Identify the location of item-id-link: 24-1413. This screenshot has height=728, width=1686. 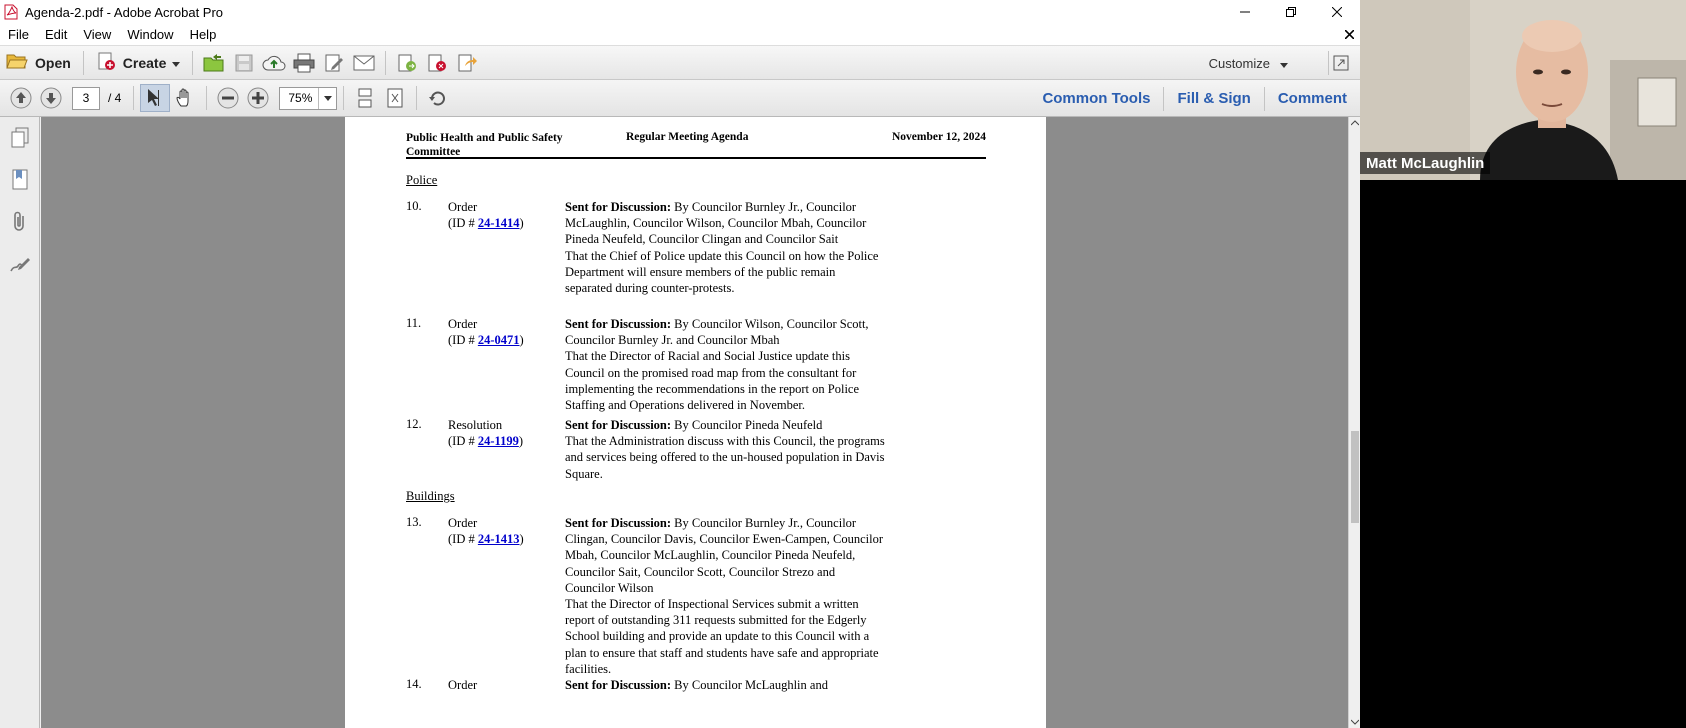
(499, 539).